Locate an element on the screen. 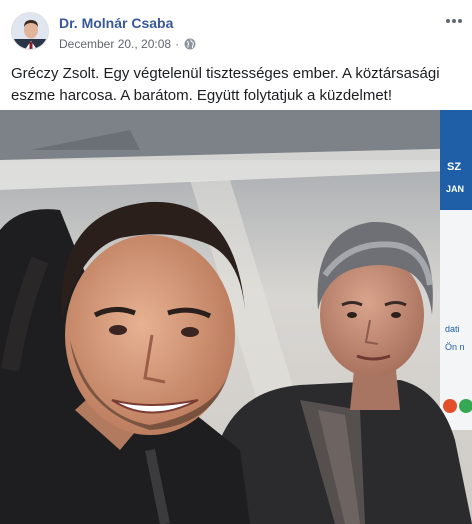  post-meta: December 20., 20:08 · is located at coordinates (127, 44).